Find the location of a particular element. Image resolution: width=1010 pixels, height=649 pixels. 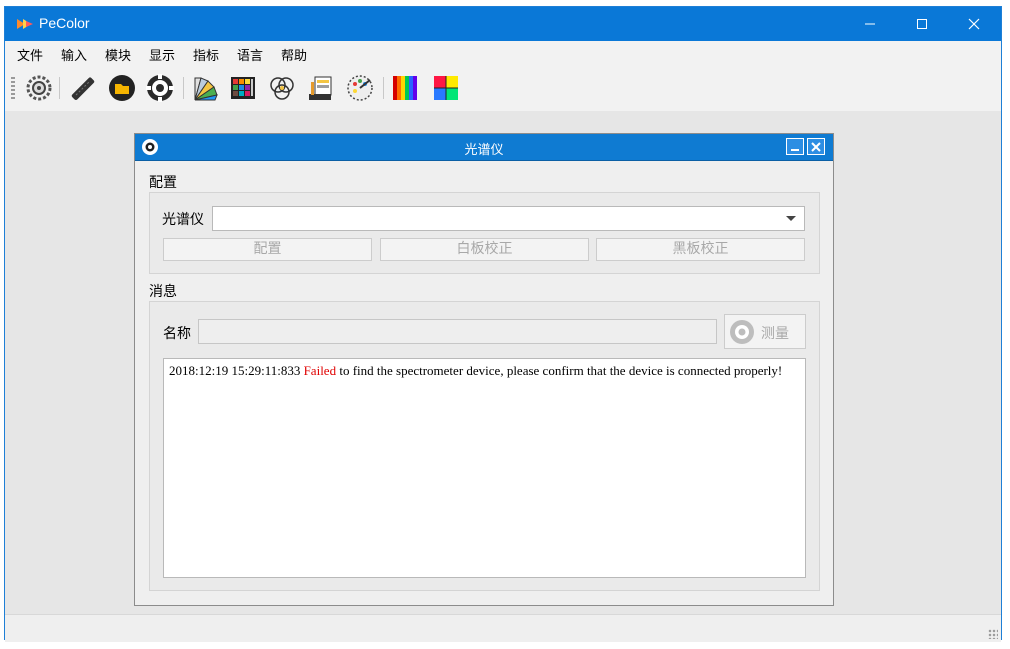

dialog-close-button is located at coordinates (816, 146).